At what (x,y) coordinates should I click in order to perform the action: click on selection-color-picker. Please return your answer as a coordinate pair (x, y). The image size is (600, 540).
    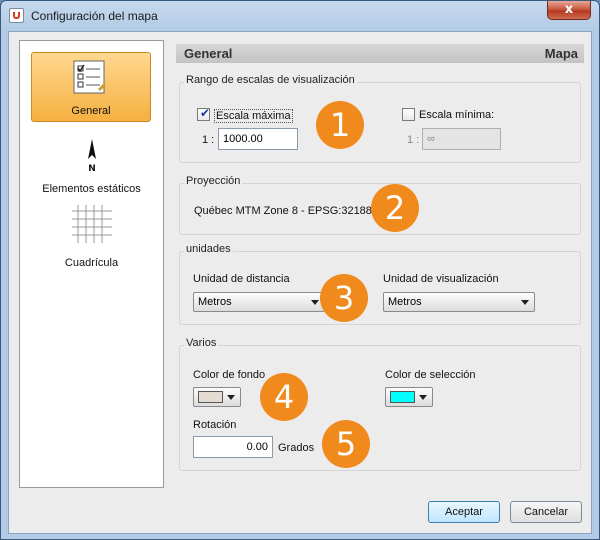
    Looking at the image, I should click on (409, 397).